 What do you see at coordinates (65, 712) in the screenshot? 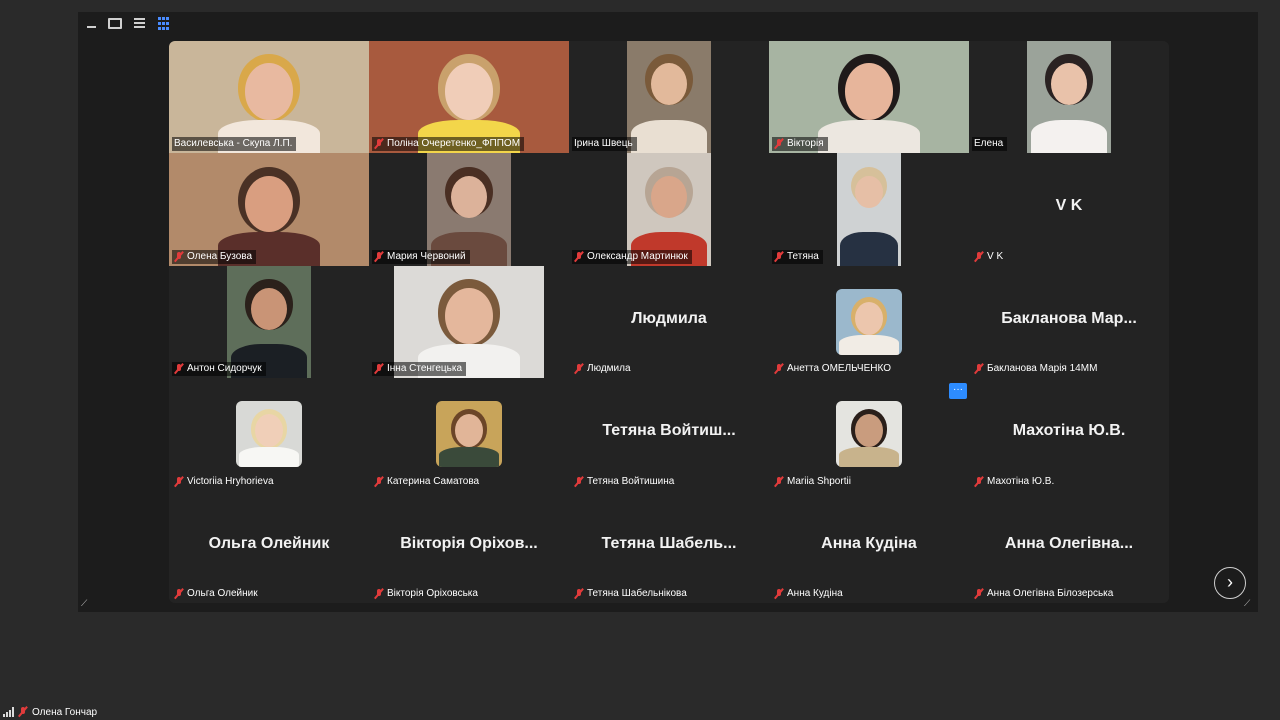
I see `self-view-name: Олена Гончар` at bounding box center [65, 712].